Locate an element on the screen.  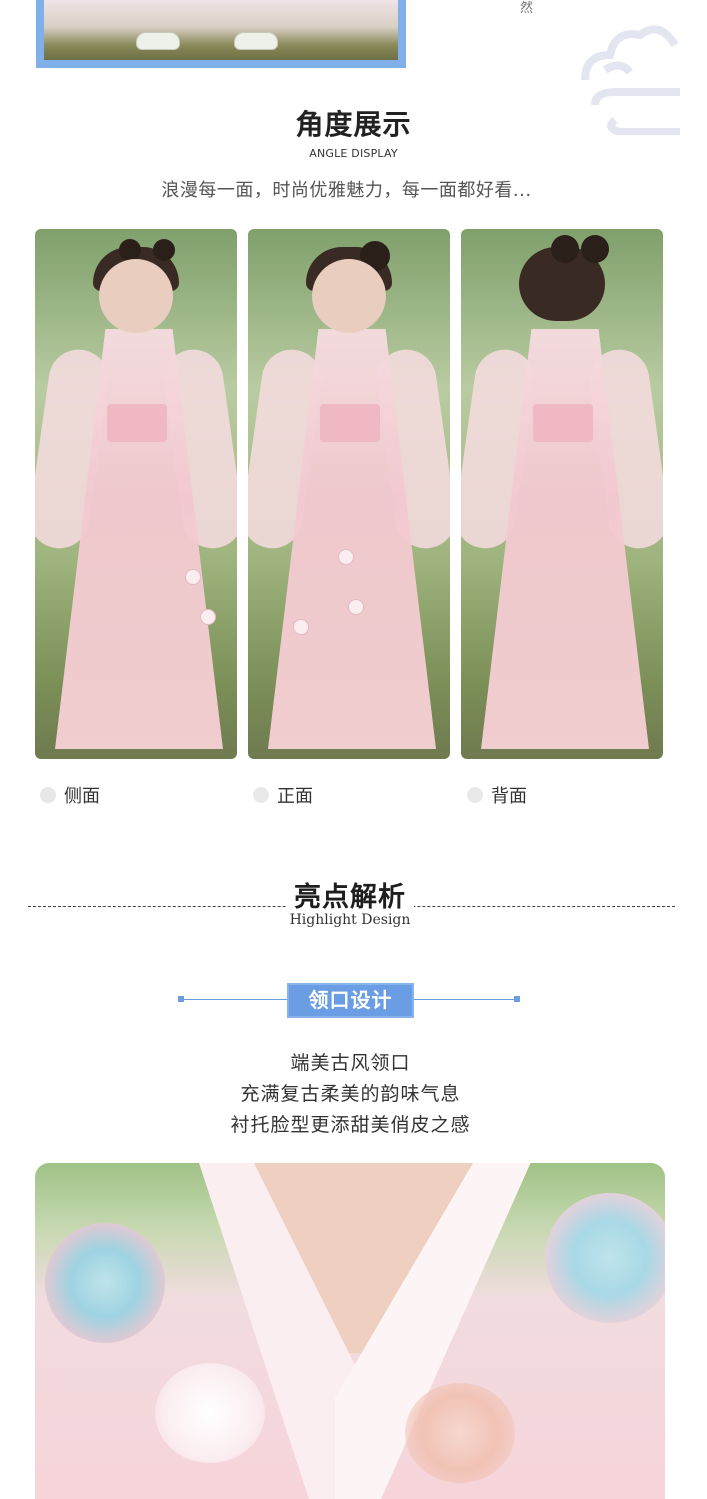
top-glyph-text: 然 is located at coordinates (527, 8).